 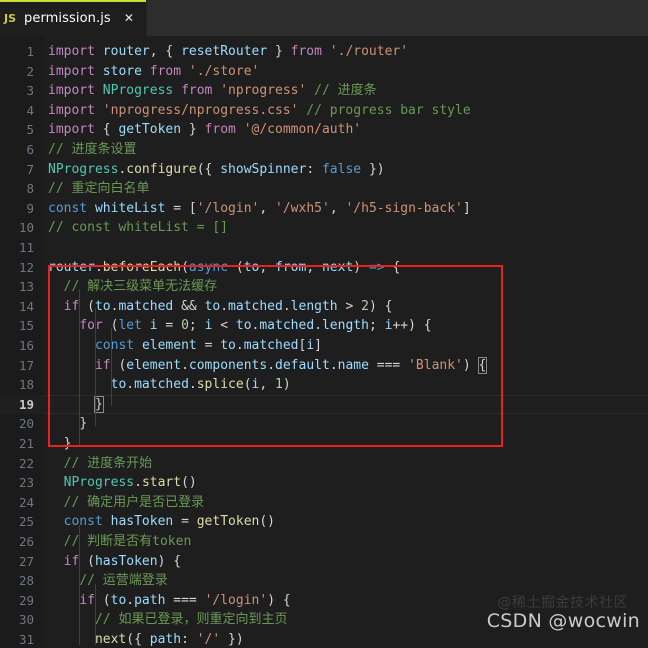 I want to click on line-number: 19, so click(x=26, y=404).